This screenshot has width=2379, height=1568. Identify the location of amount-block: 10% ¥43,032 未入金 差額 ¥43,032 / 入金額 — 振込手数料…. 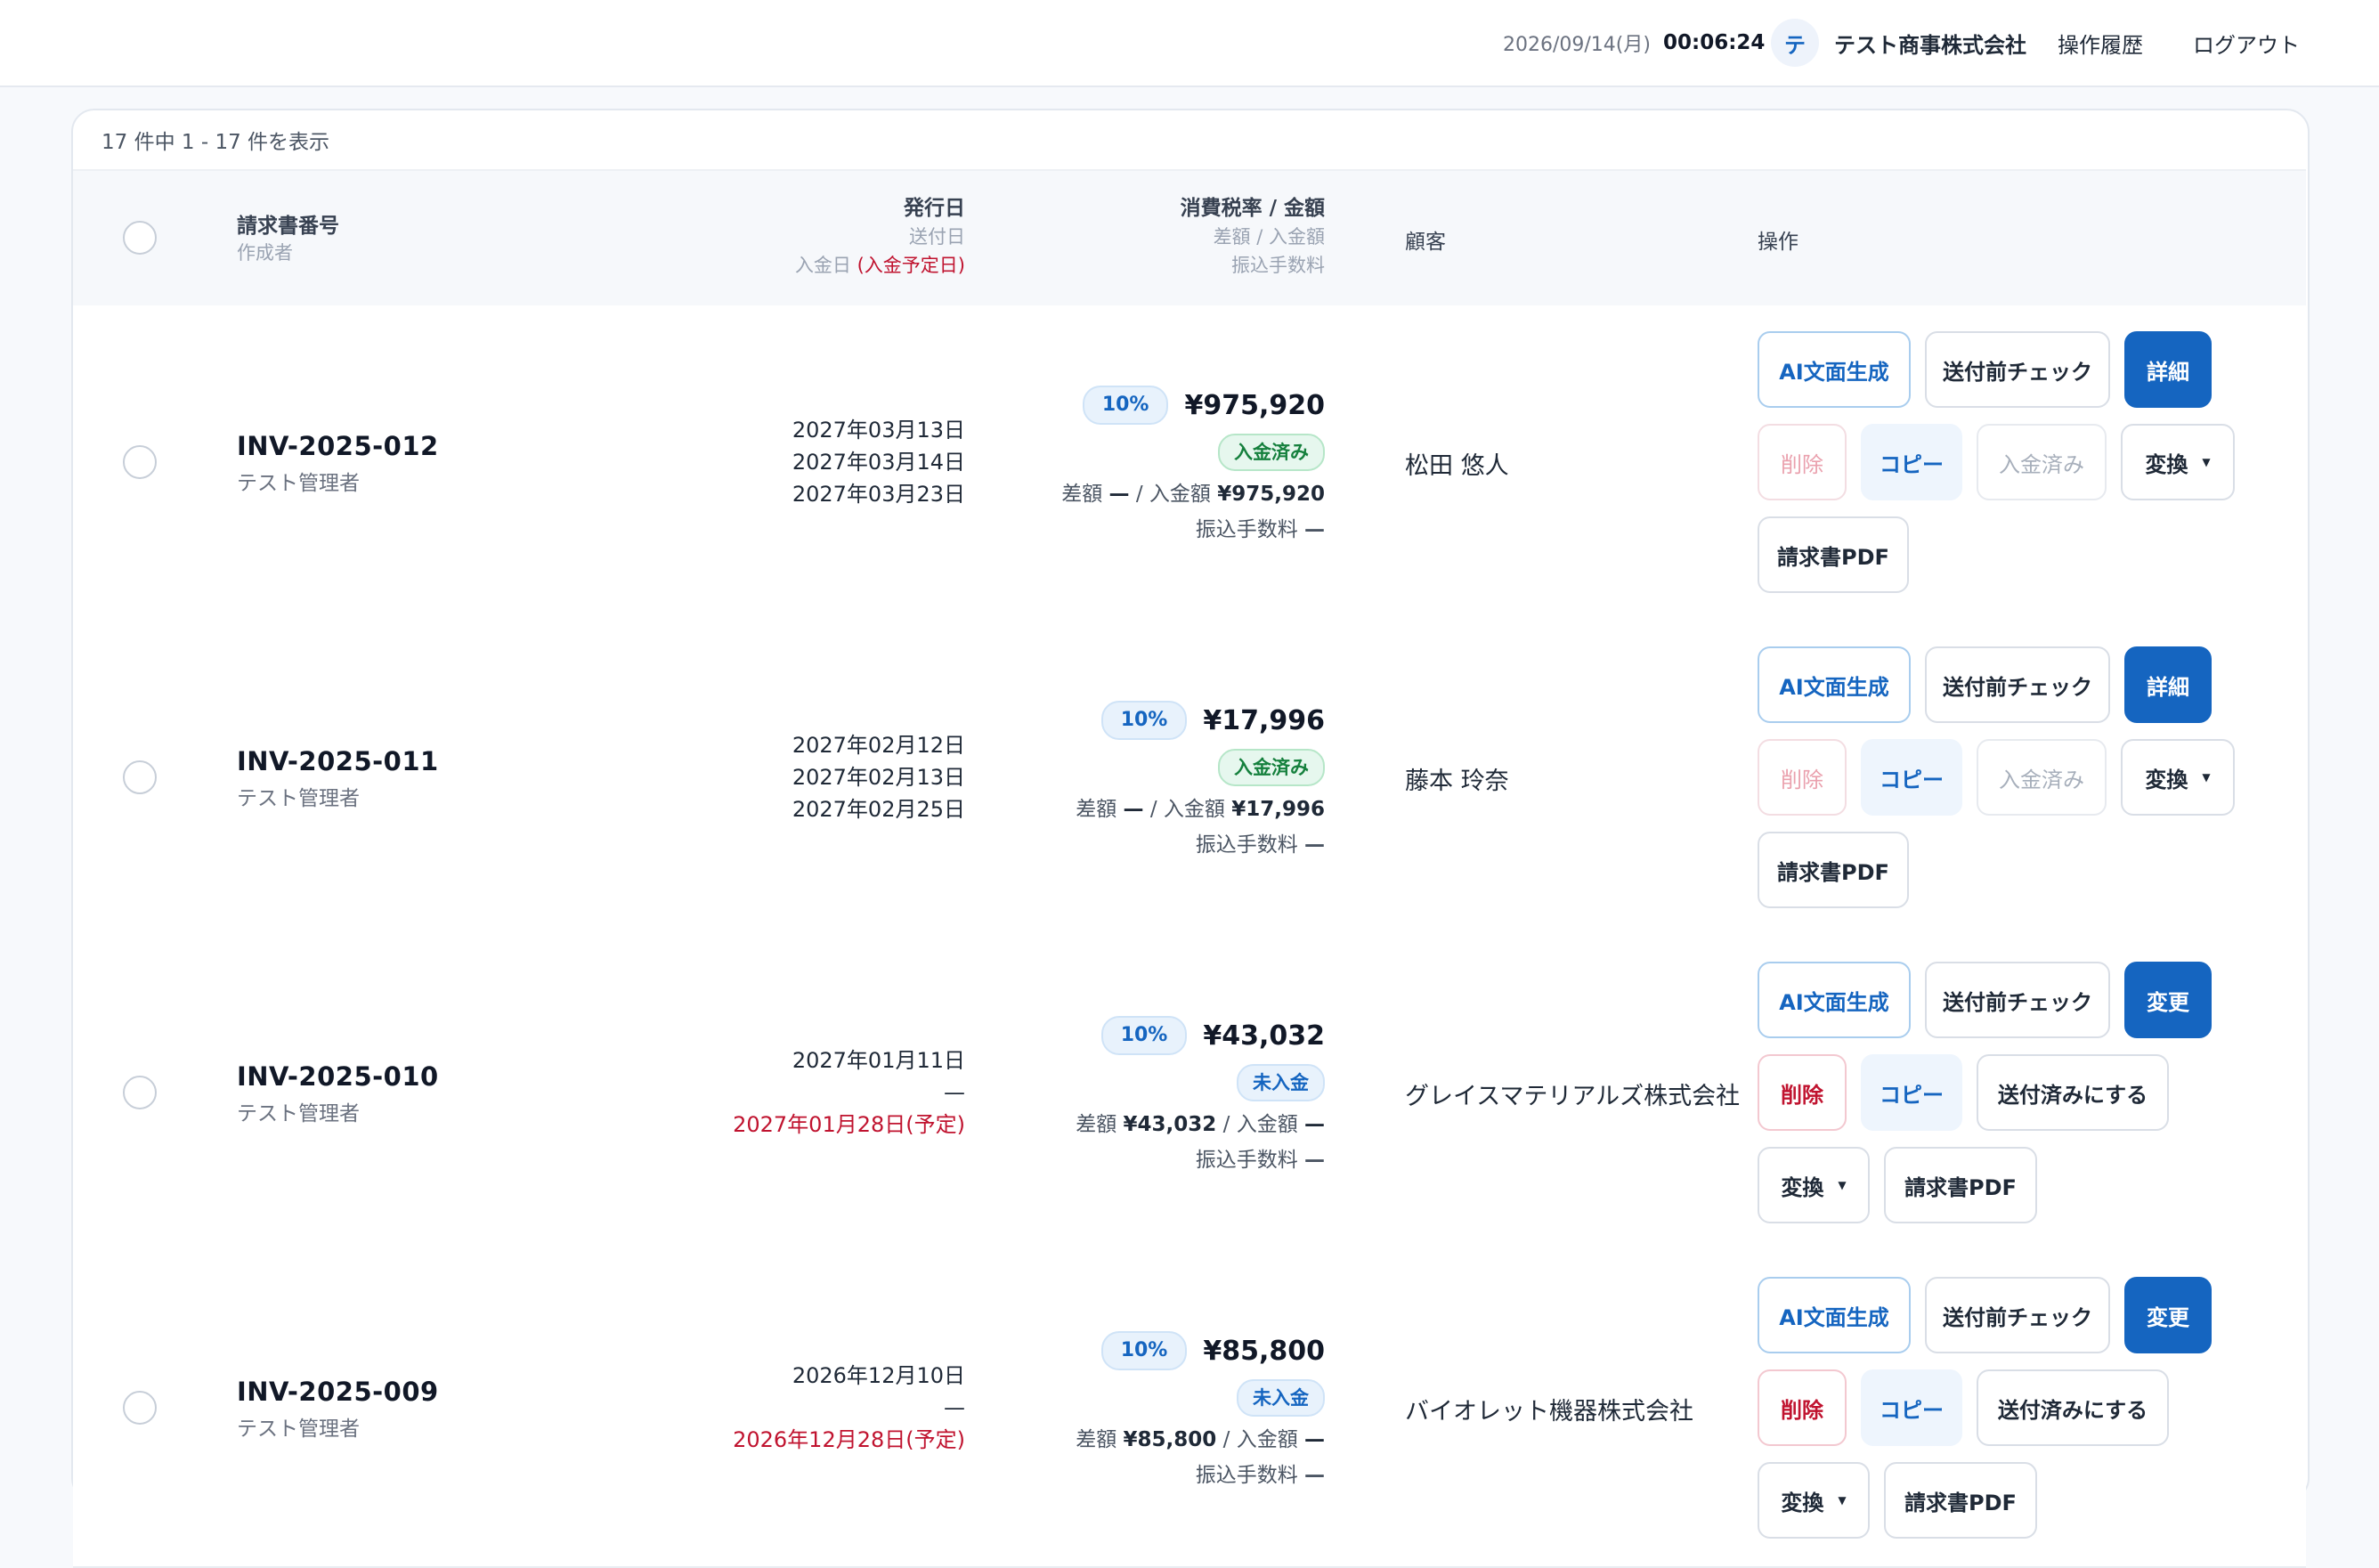
(1200, 1094).